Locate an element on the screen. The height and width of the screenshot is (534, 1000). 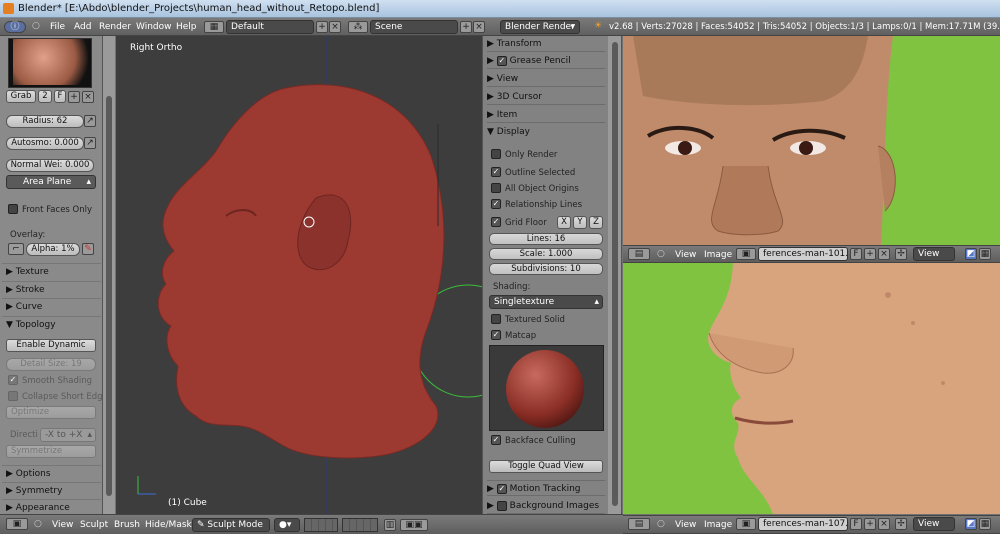
render-preview-icon: ▣▣ is located at coordinates (414, 525).